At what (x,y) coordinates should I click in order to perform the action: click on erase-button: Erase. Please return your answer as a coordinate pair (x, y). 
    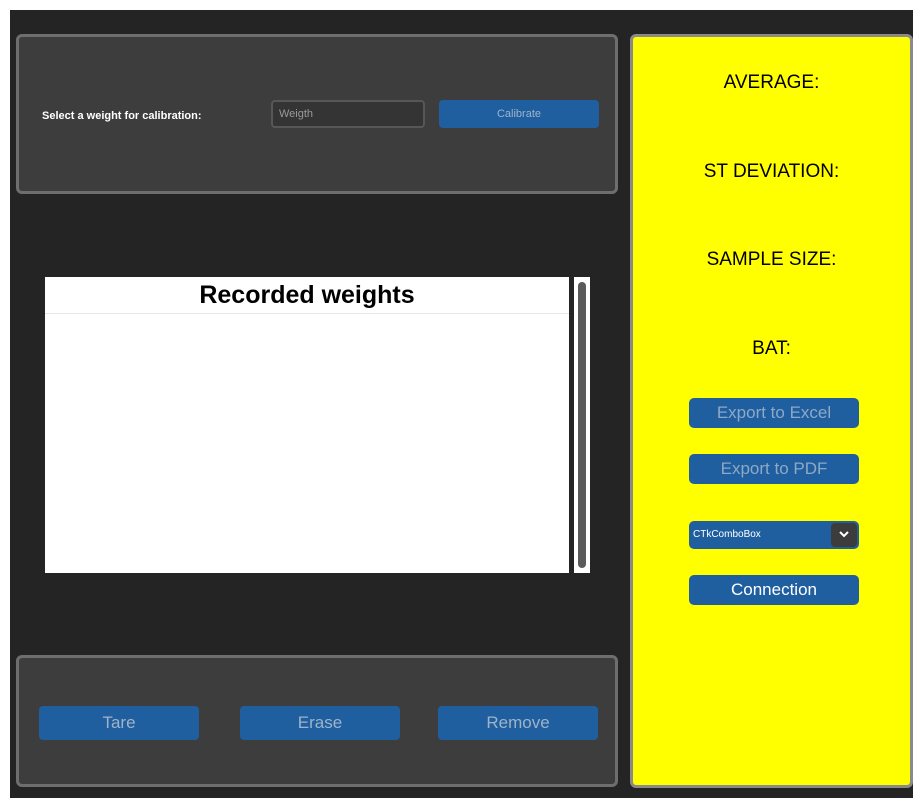
    Looking at the image, I should click on (320, 723).